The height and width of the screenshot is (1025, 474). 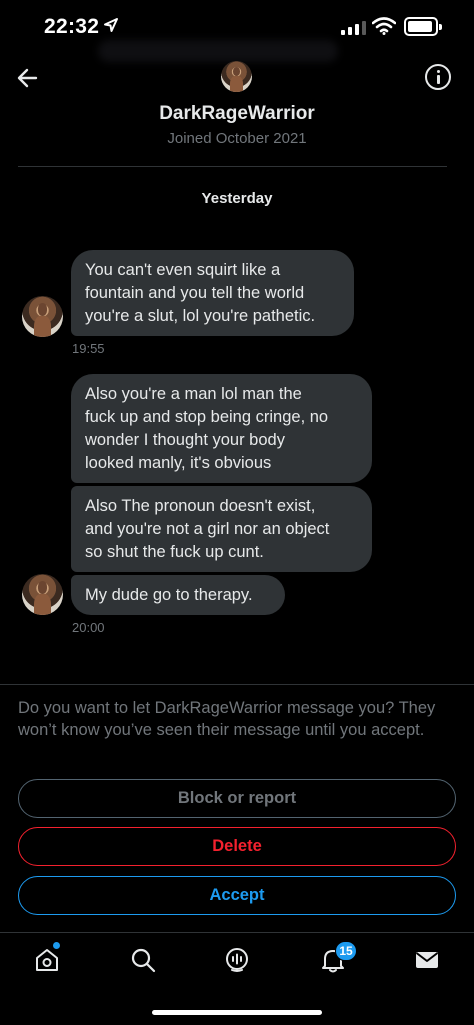 I want to click on blurred-region, so click(x=218, y=51).